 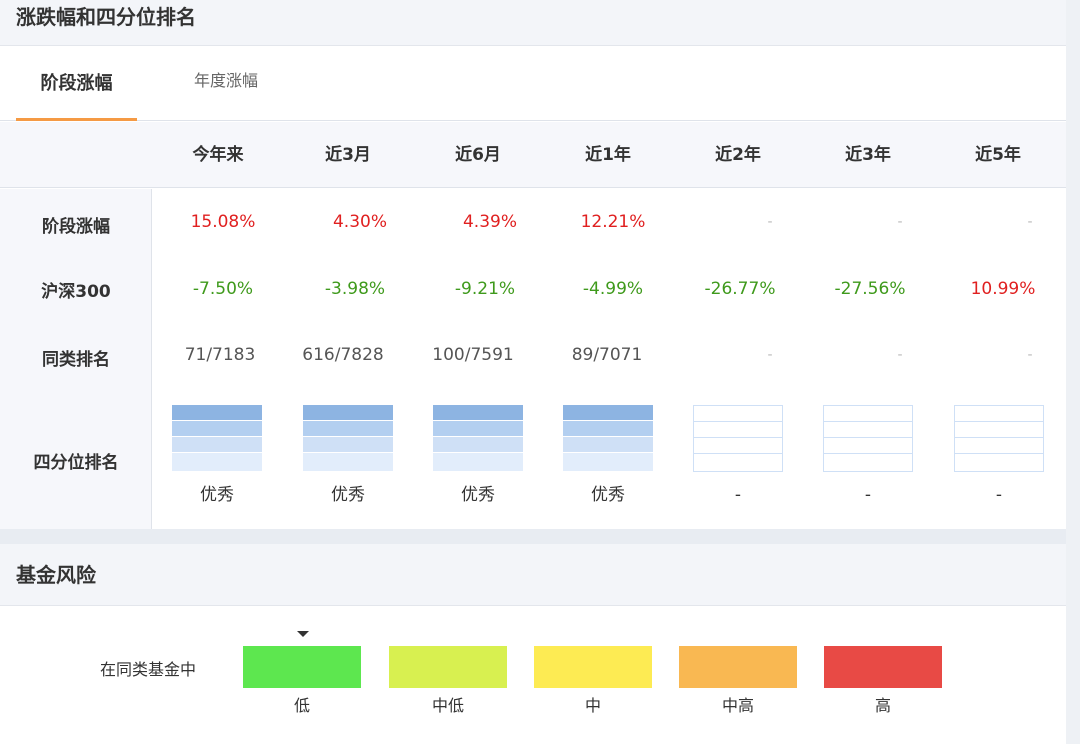 What do you see at coordinates (478, 155) in the screenshot?
I see `col-6m: 近6月` at bounding box center [478, 155].